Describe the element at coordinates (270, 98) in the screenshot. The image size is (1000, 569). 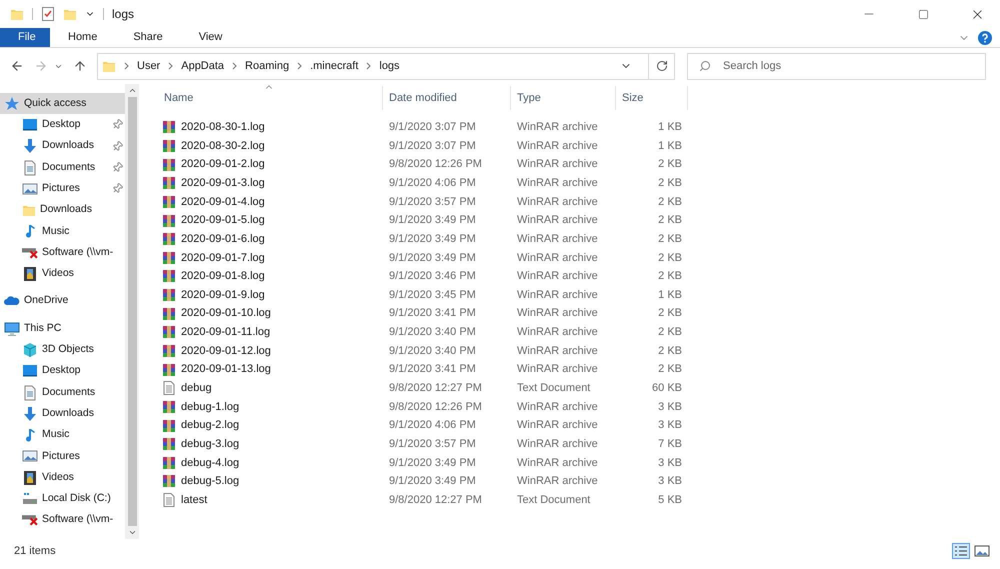
I see `column-header: Name` at that location.